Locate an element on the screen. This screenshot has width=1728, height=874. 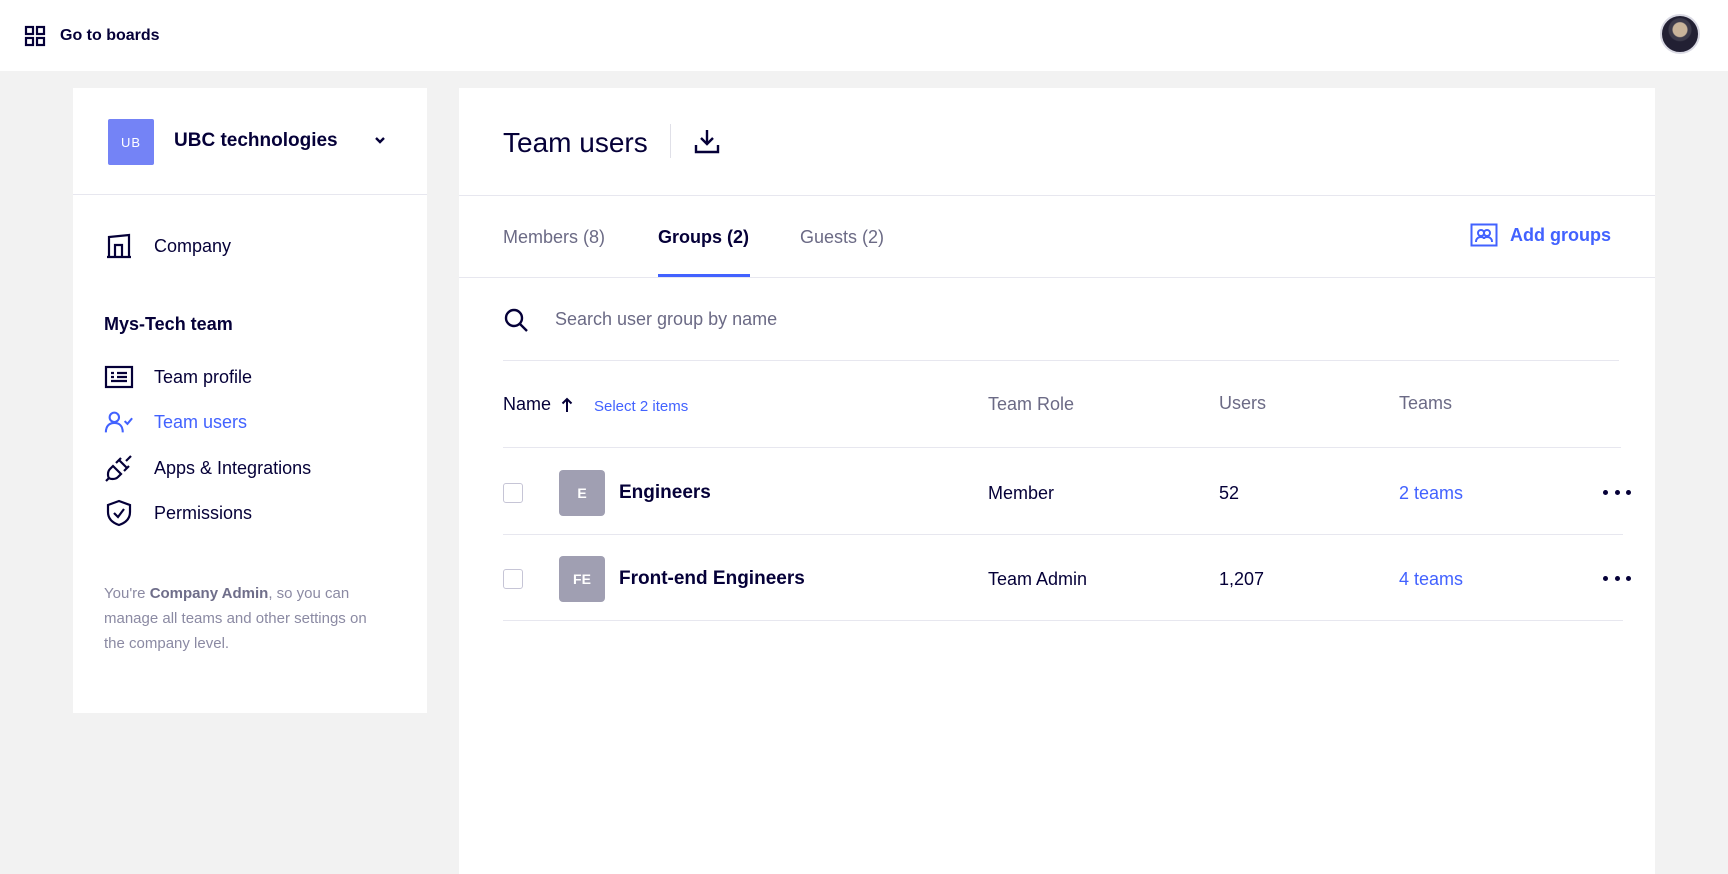
add-groups-label: Add groups is located at coordinates (1560, 234).